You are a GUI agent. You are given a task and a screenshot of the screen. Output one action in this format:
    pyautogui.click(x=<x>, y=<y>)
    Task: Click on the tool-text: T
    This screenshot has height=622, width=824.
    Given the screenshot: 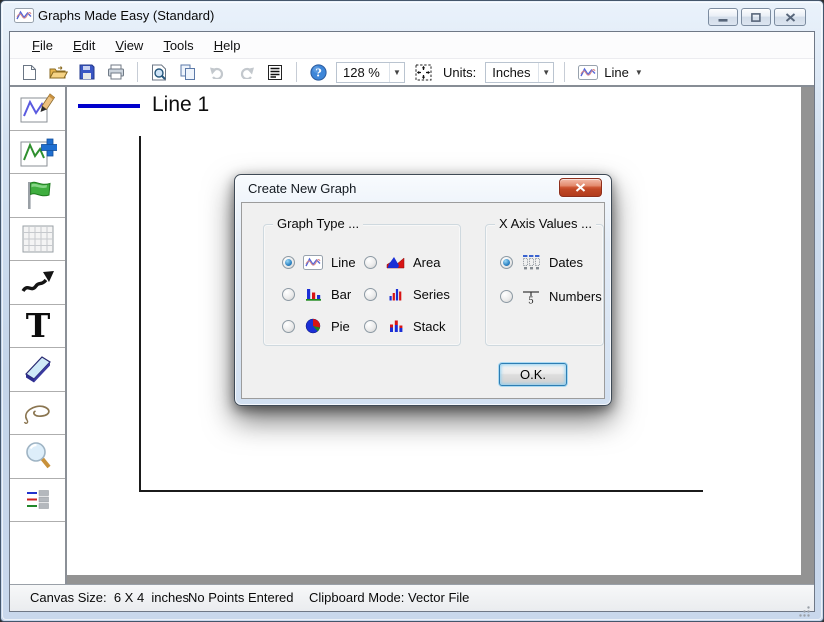 What is the action you would take?
    pyautogui.click(x=37, y=326)
    